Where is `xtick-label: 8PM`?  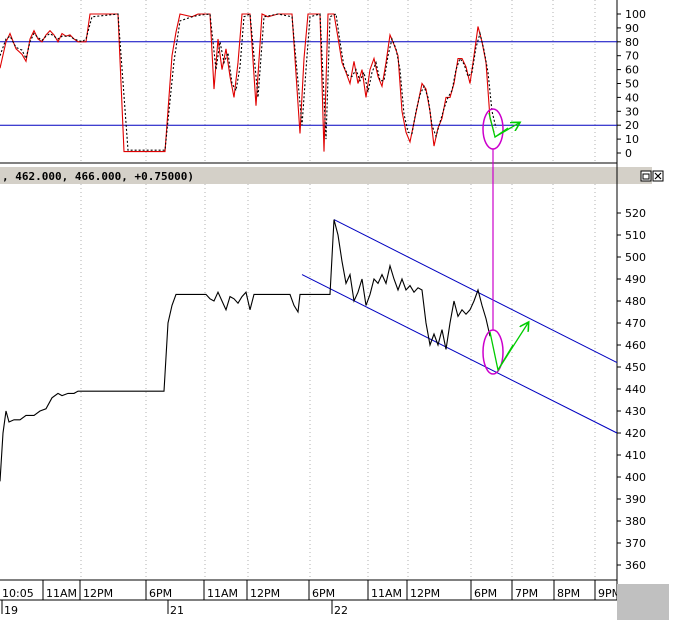
xtick-label: 8PM is located at coordinates (568, 593).